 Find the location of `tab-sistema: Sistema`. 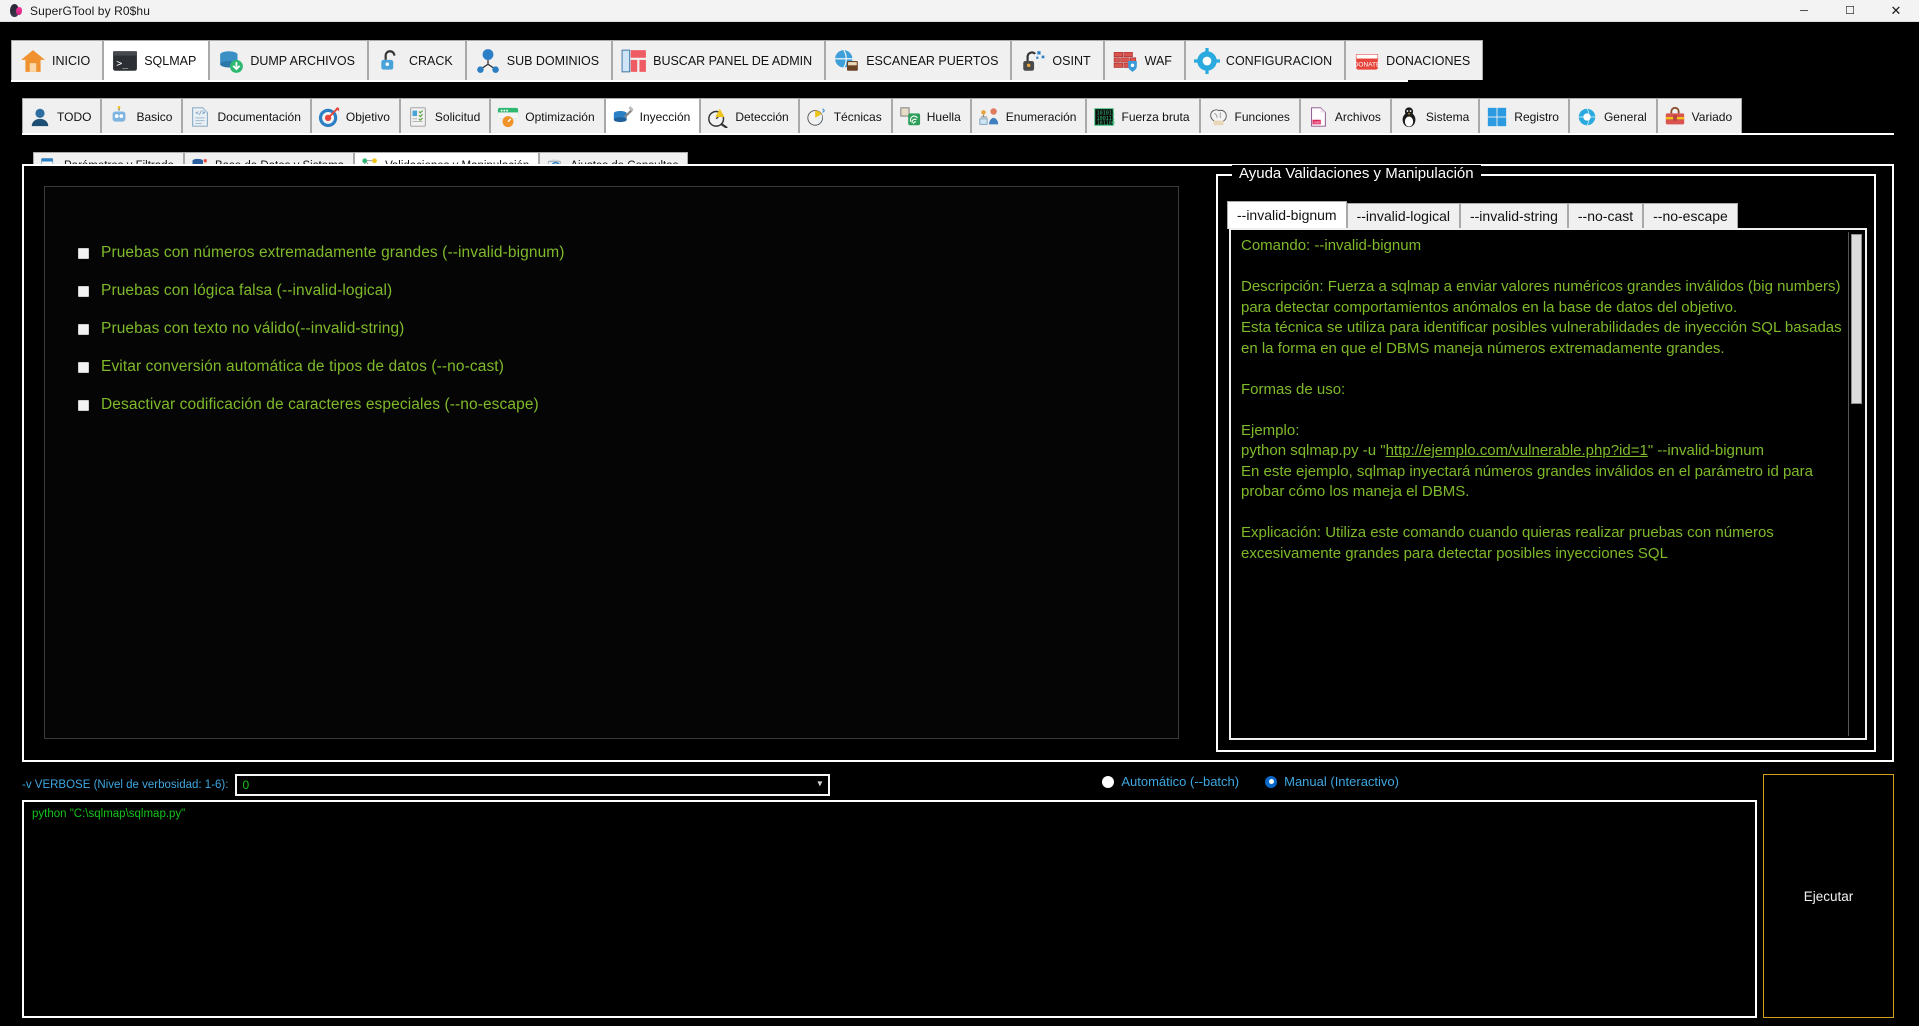

tab-sistema: Sistema is located at coordinates (1435, 116).